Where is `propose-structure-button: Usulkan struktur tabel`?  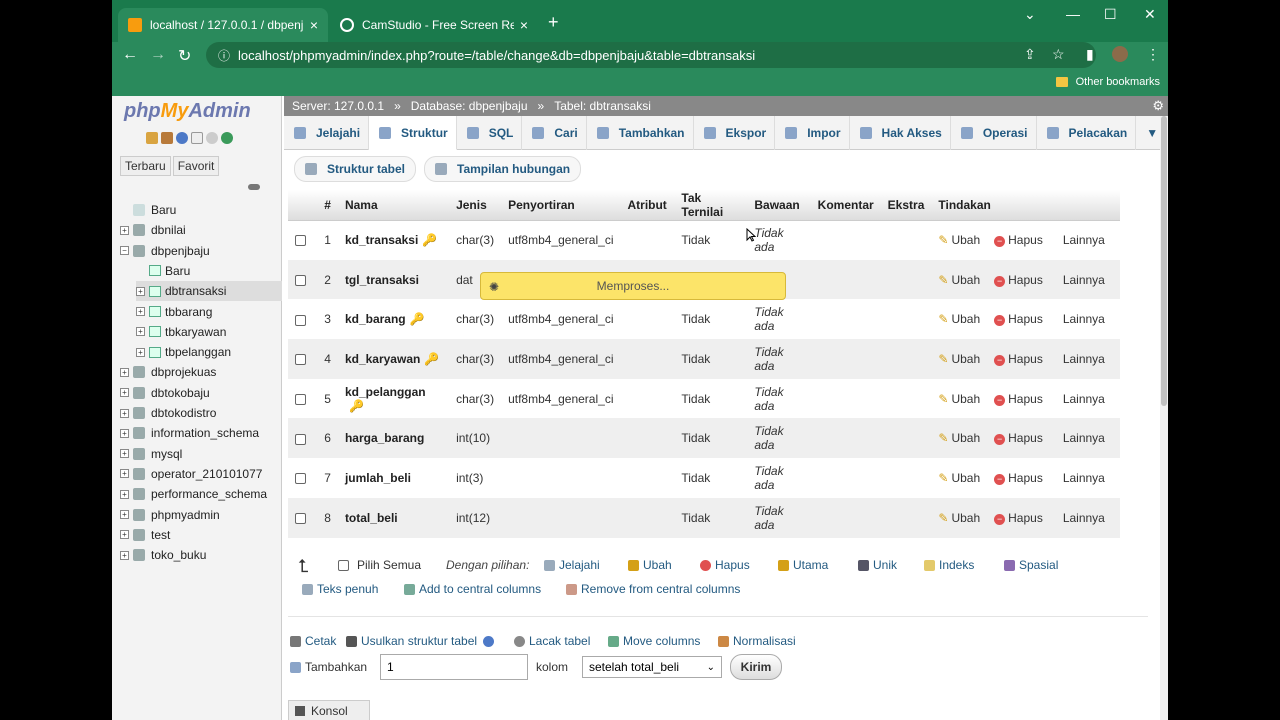 propose-structure-button: Usulkan struktur tabel is located at coordinates (422, 641).